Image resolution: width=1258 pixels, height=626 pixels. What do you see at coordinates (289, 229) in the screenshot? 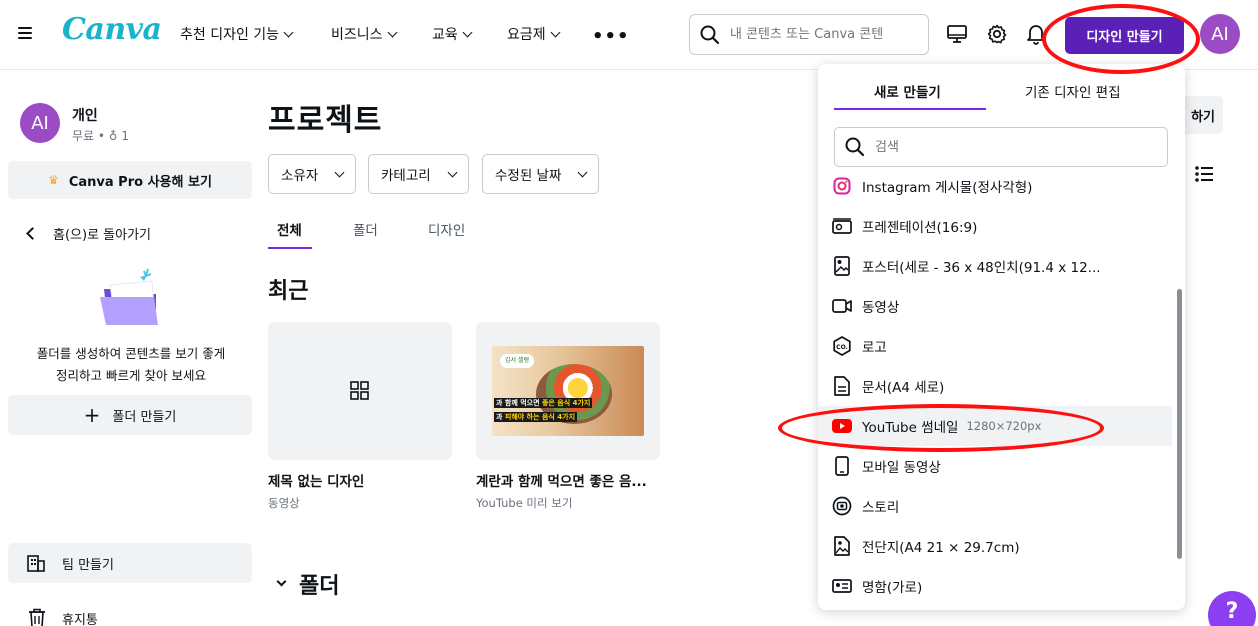
I see `tab-all: 전체` at bounding box center [289, 229].